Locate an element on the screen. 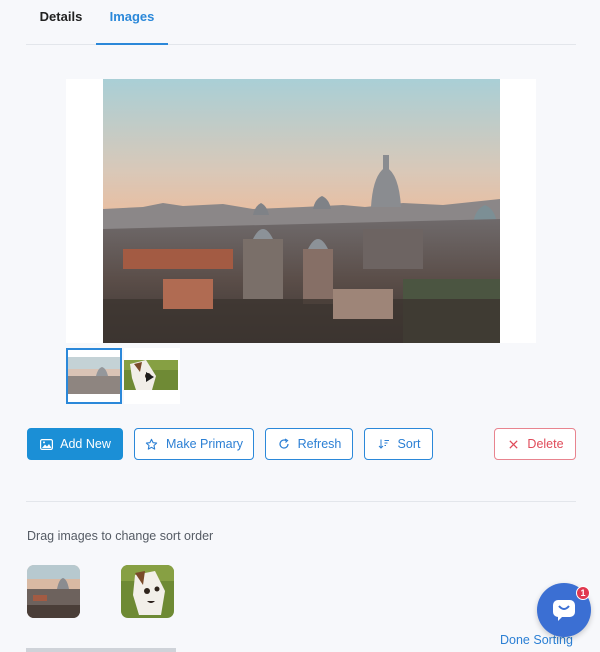  tab-bar: Details Images is located at coordinates (301, 22).